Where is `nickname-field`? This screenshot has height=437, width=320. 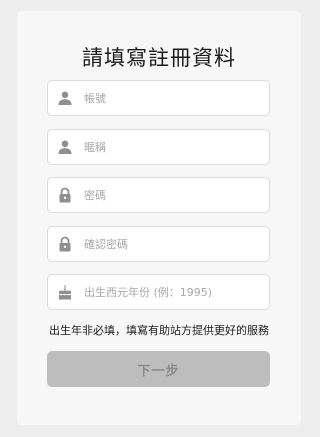 nickname-field is located at coordinates (158, 147).